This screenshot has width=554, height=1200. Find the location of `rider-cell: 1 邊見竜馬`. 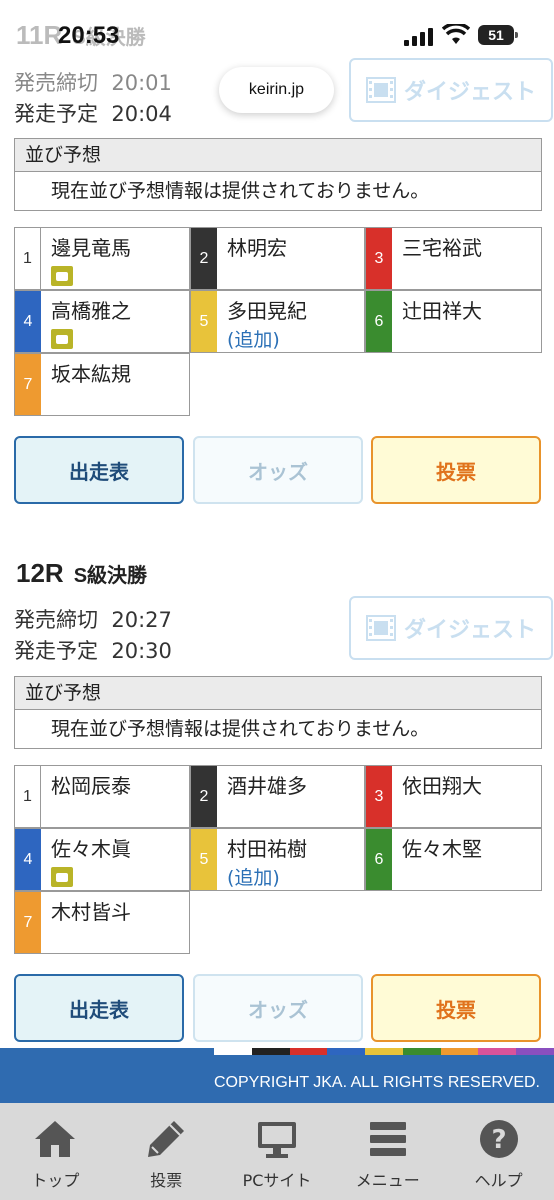

rider-cell: 1 邊見竜馬 is located at coordinates (102, 258).